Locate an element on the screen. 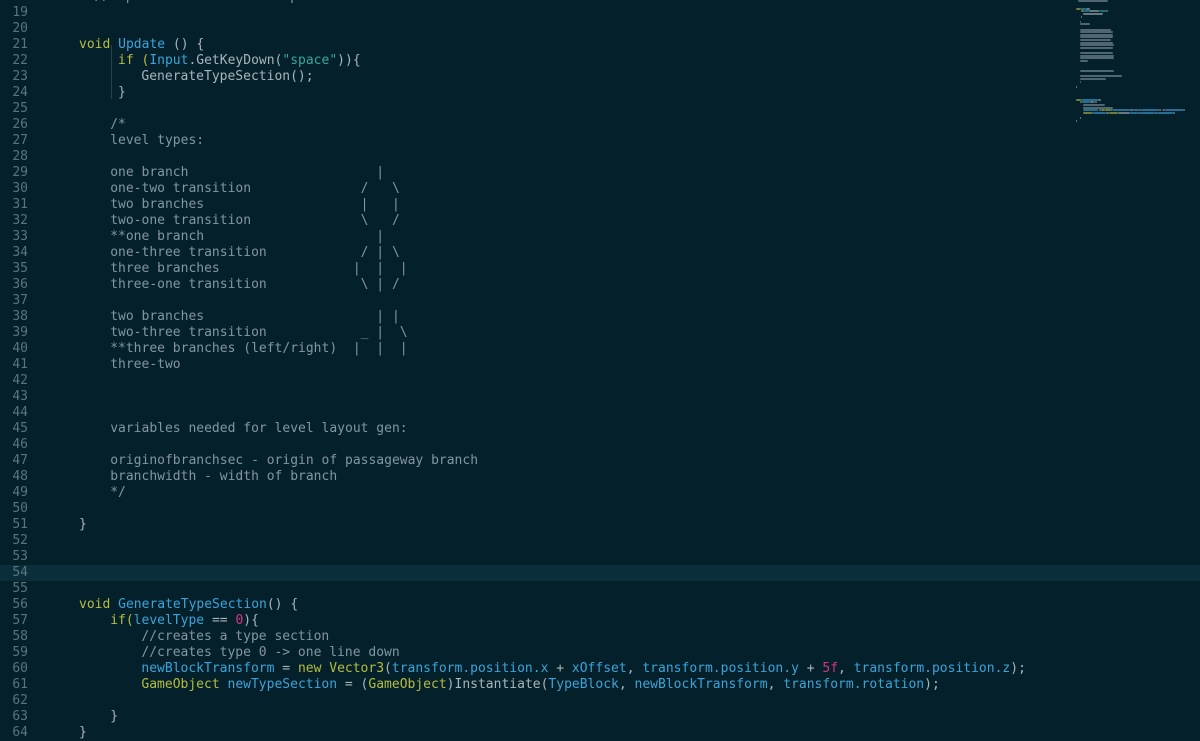  code-line: 48 branchwidth - width of branch is located at coordinates (600, 477).